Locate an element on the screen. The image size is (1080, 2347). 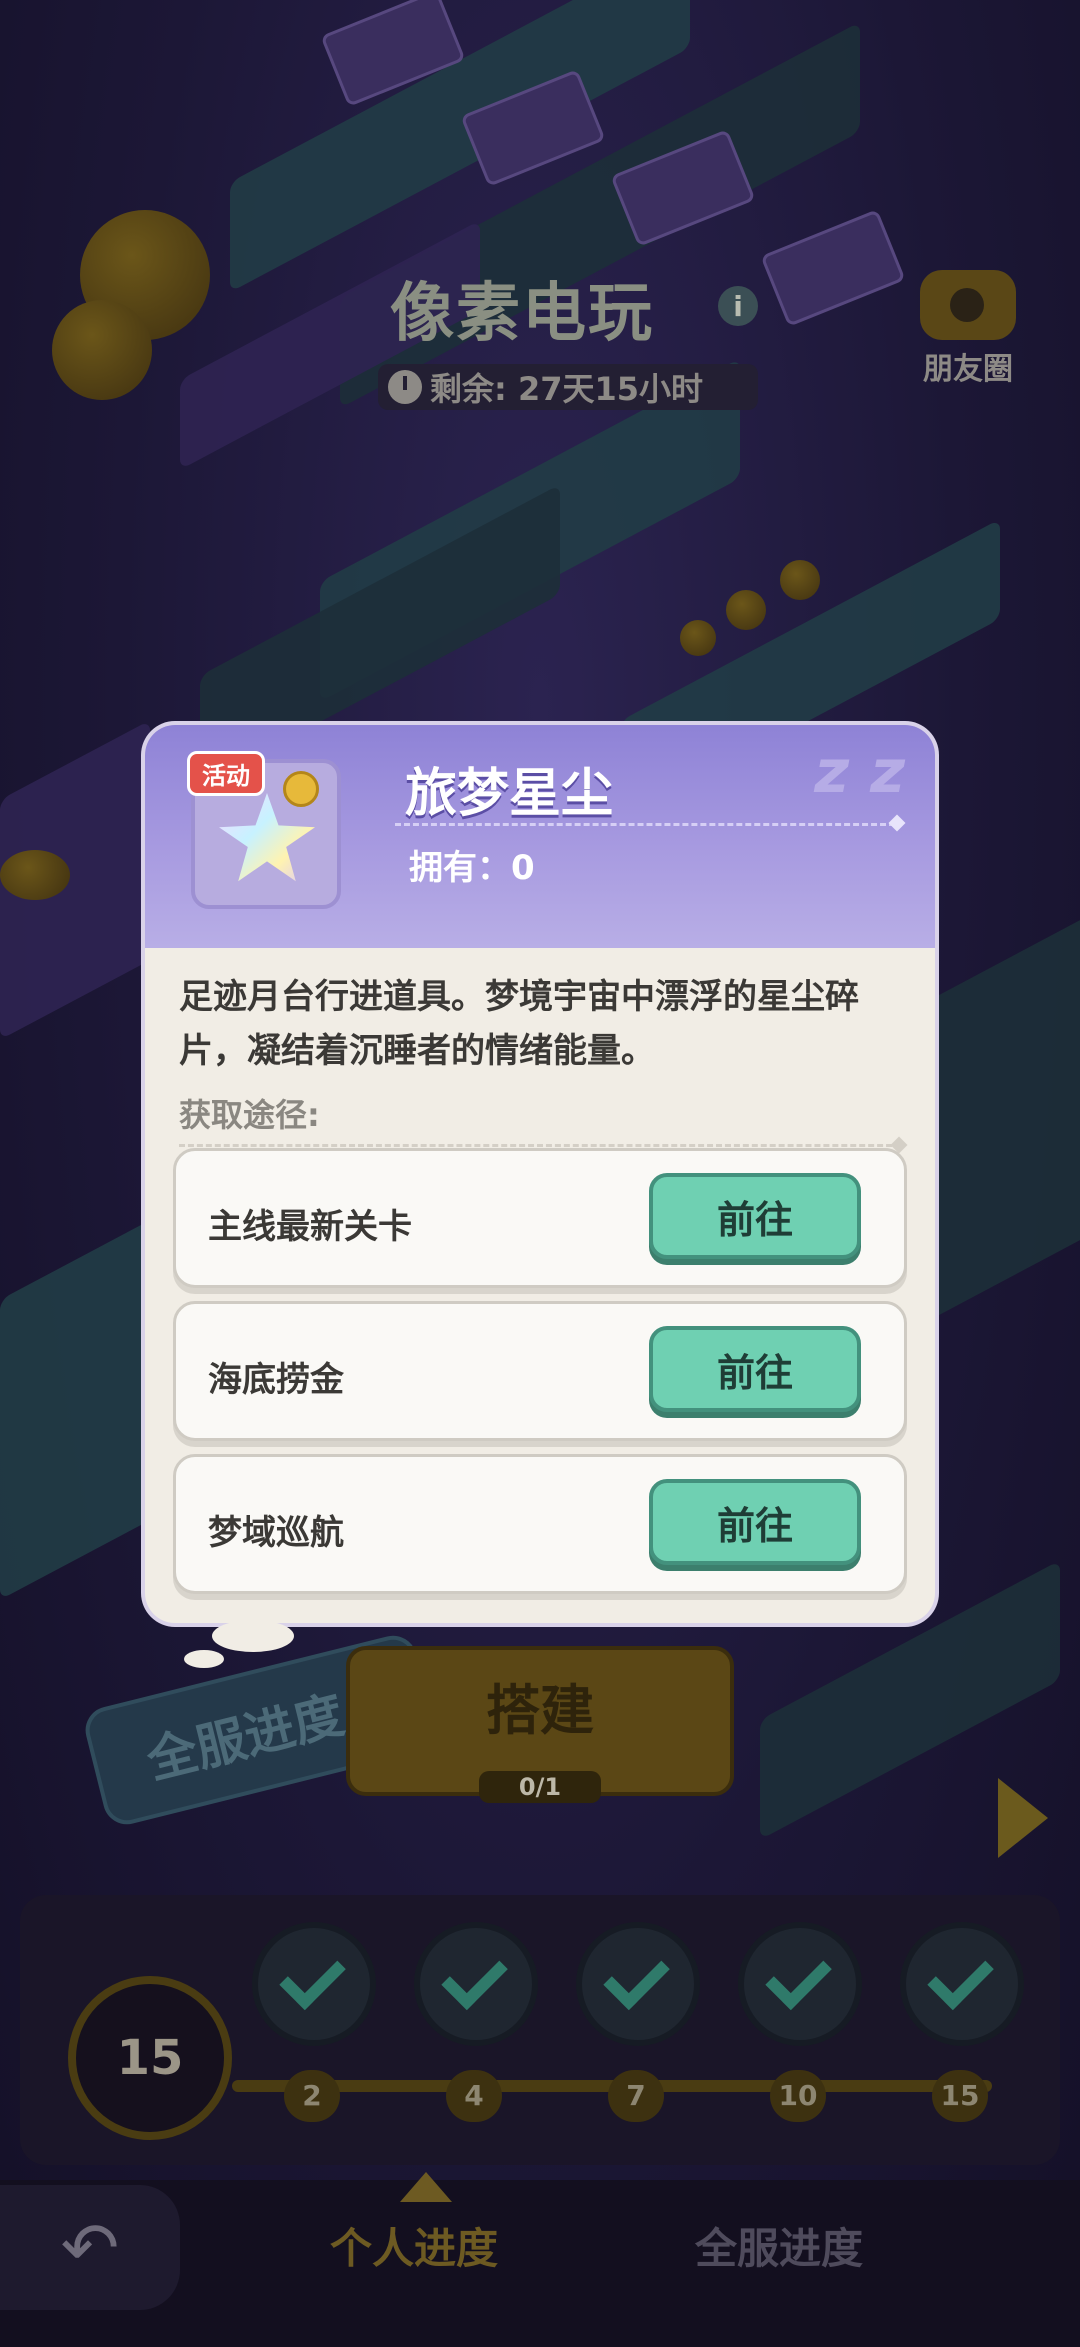
bottle-cap-icon is located at coordinates (301, 789).